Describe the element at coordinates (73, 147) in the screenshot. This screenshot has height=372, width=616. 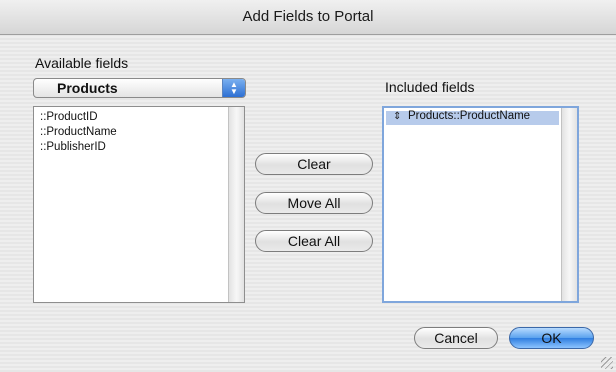
I see `list-item: ::PublisherID` at that location.